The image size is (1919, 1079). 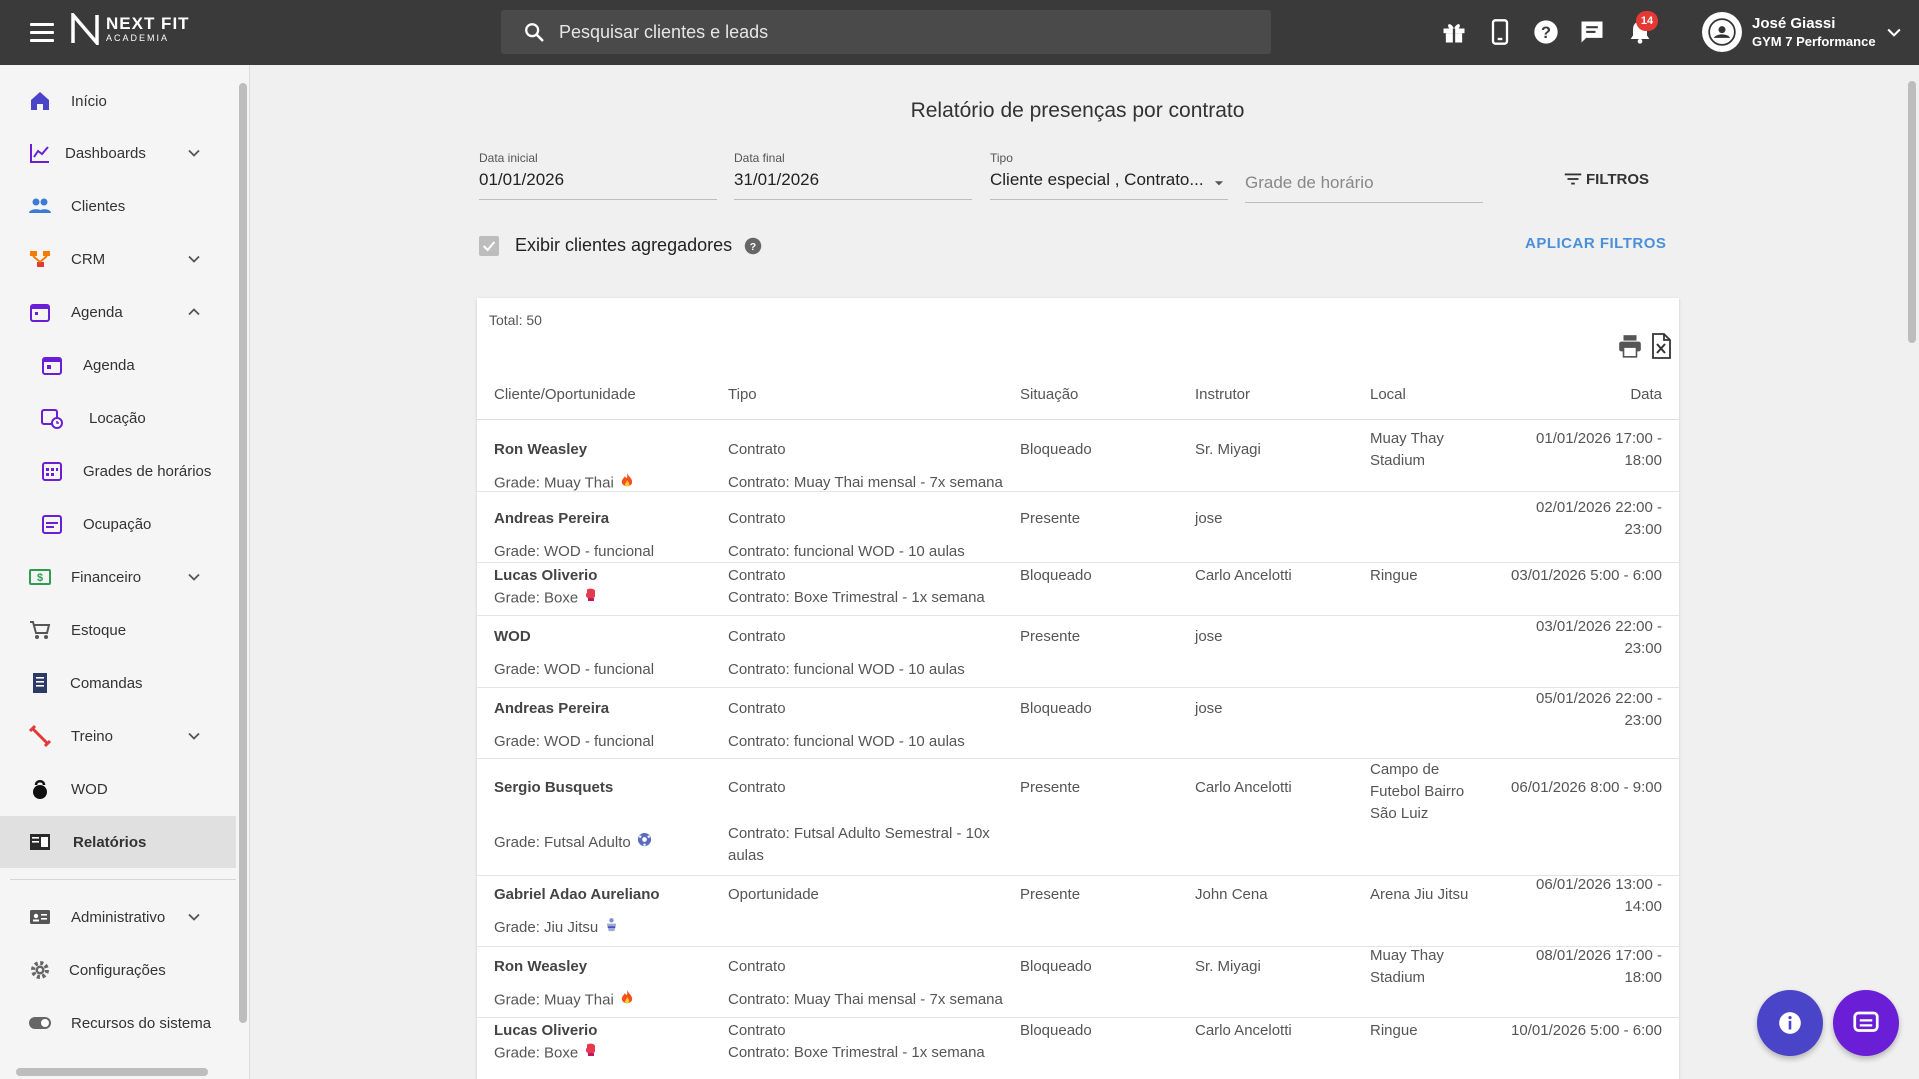 What do you see at coordinates (243, 565) in the screenshot?
I see `sidebar-vertical-scrollbar` at bounding box center [243, 565].